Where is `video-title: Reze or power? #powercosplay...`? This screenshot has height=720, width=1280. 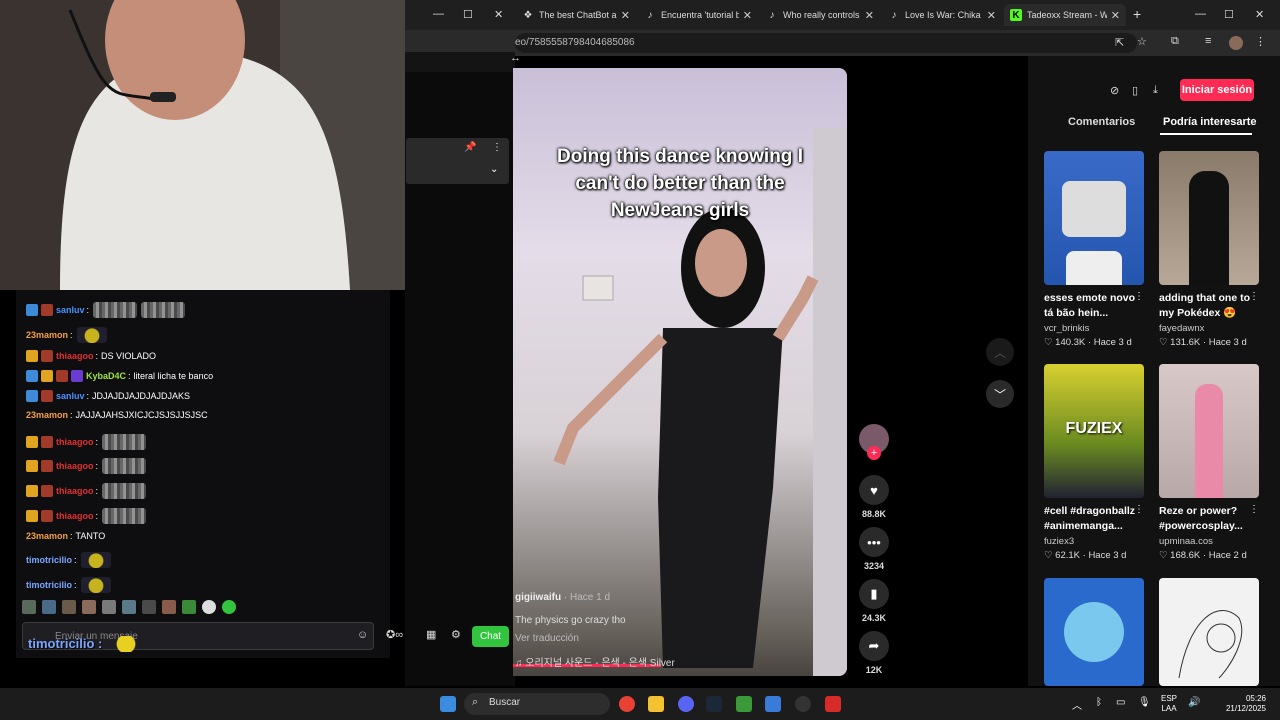 video-title: Reze or power? #powercosplay... is located at coordinates (1205, 519).